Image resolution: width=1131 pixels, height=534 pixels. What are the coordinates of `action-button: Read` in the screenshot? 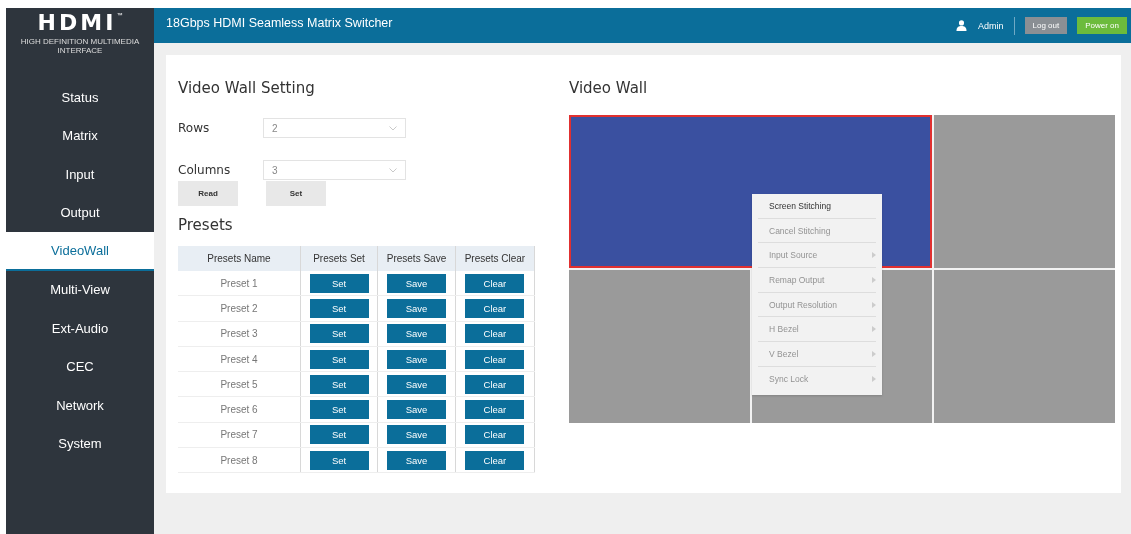 It's located at (208, 193).